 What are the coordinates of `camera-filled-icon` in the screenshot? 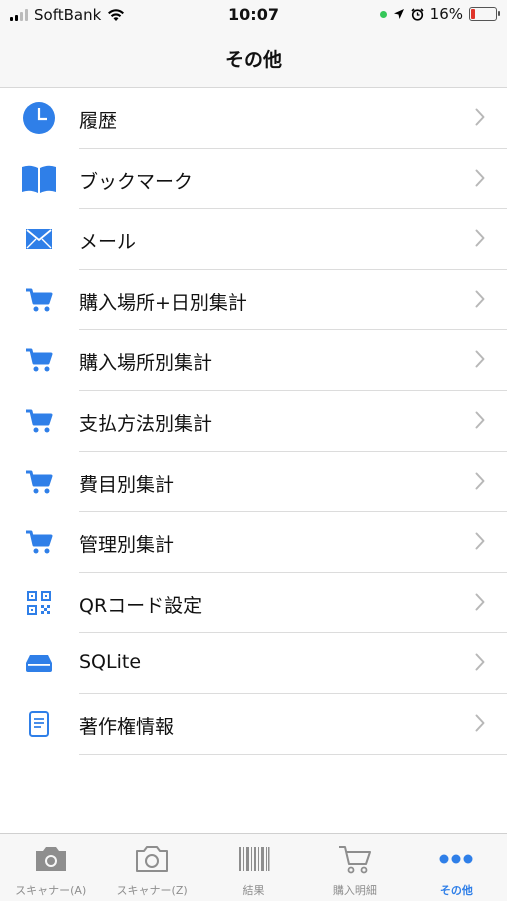 It's located at (50, 859).